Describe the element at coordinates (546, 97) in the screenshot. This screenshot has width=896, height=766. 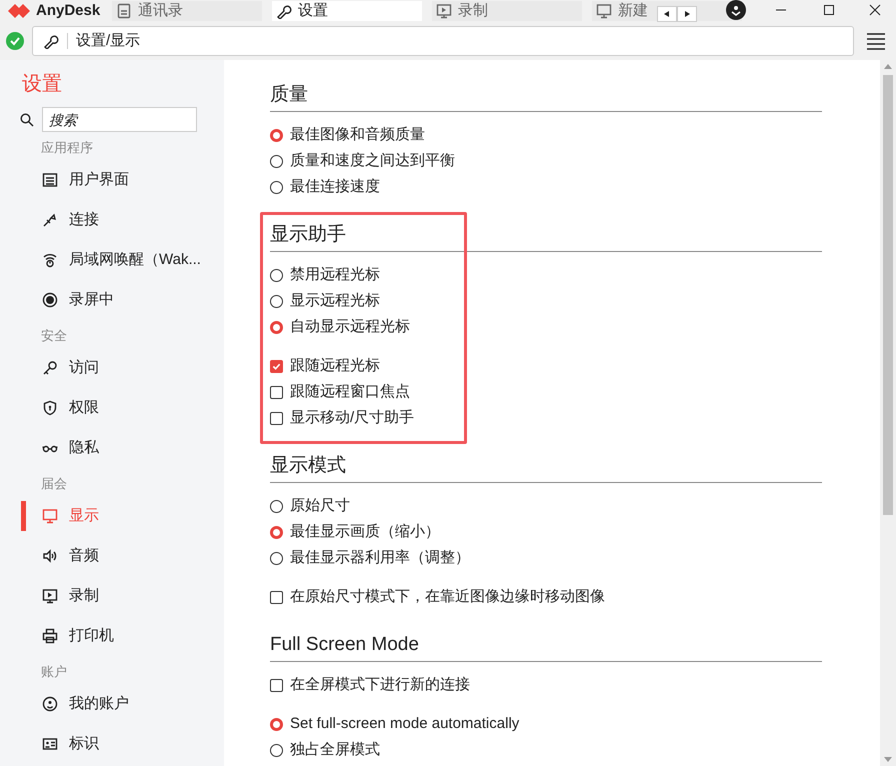
I see `section-heading: 质量` at that location.